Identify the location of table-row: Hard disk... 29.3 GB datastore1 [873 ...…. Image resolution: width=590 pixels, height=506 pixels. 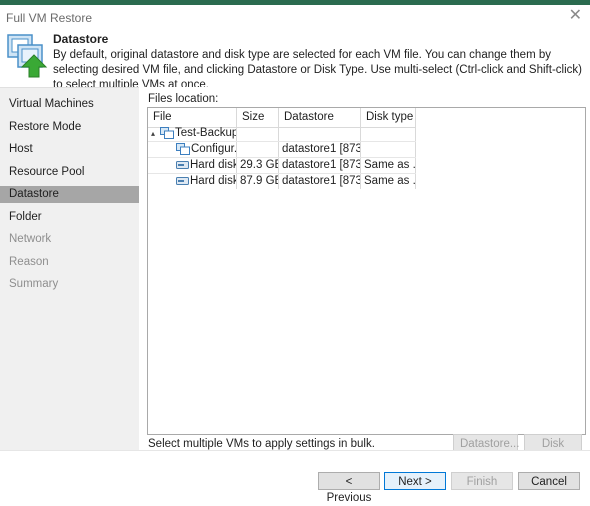
(282, 165).